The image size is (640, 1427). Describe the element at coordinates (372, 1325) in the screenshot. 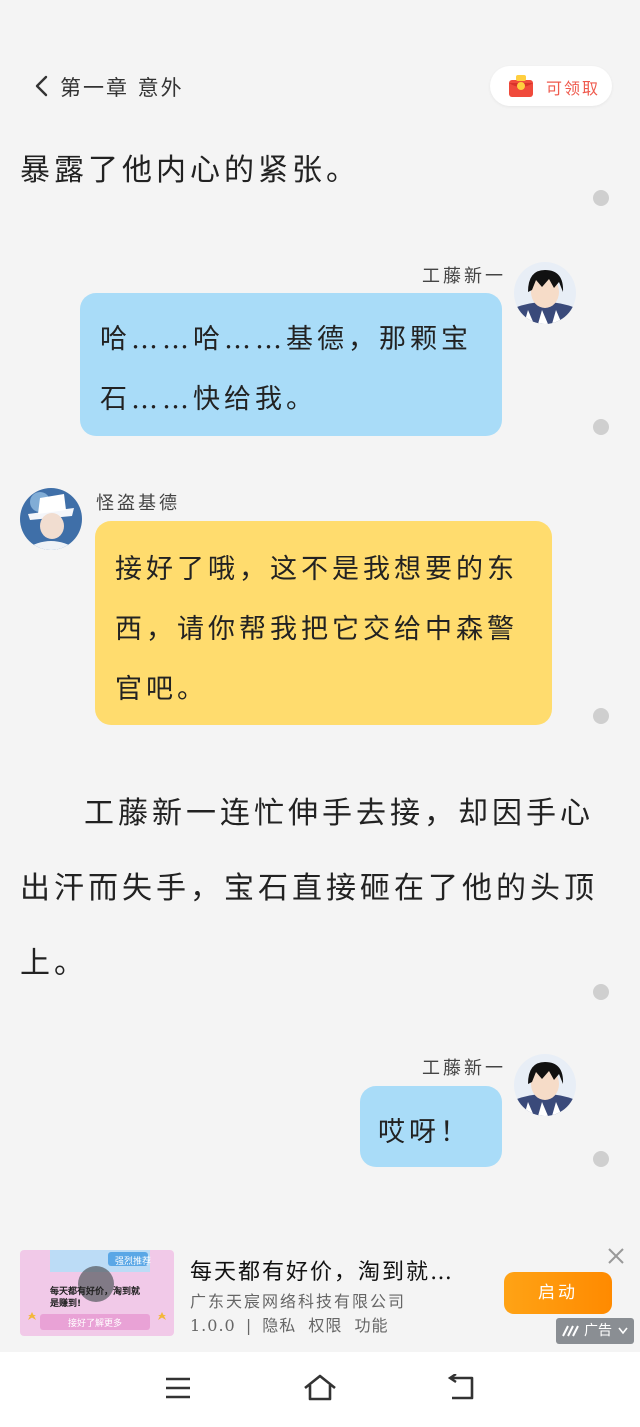

I see `ad-feature-link: 功能` at that location.